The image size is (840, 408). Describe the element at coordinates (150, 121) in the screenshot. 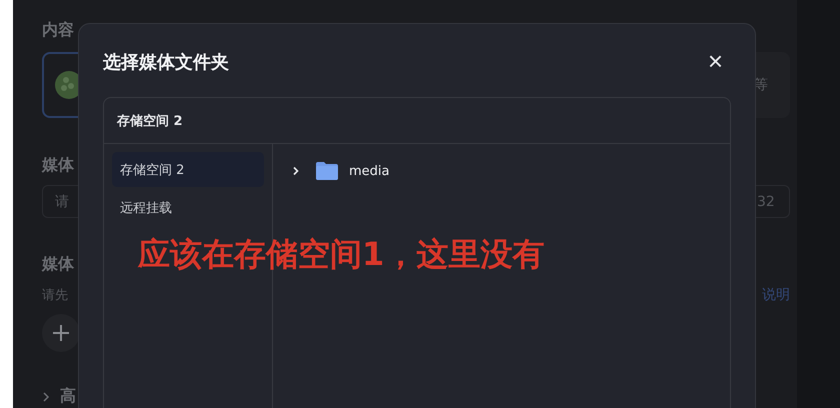

I see `panel-title: 存储空间 2` at that location.